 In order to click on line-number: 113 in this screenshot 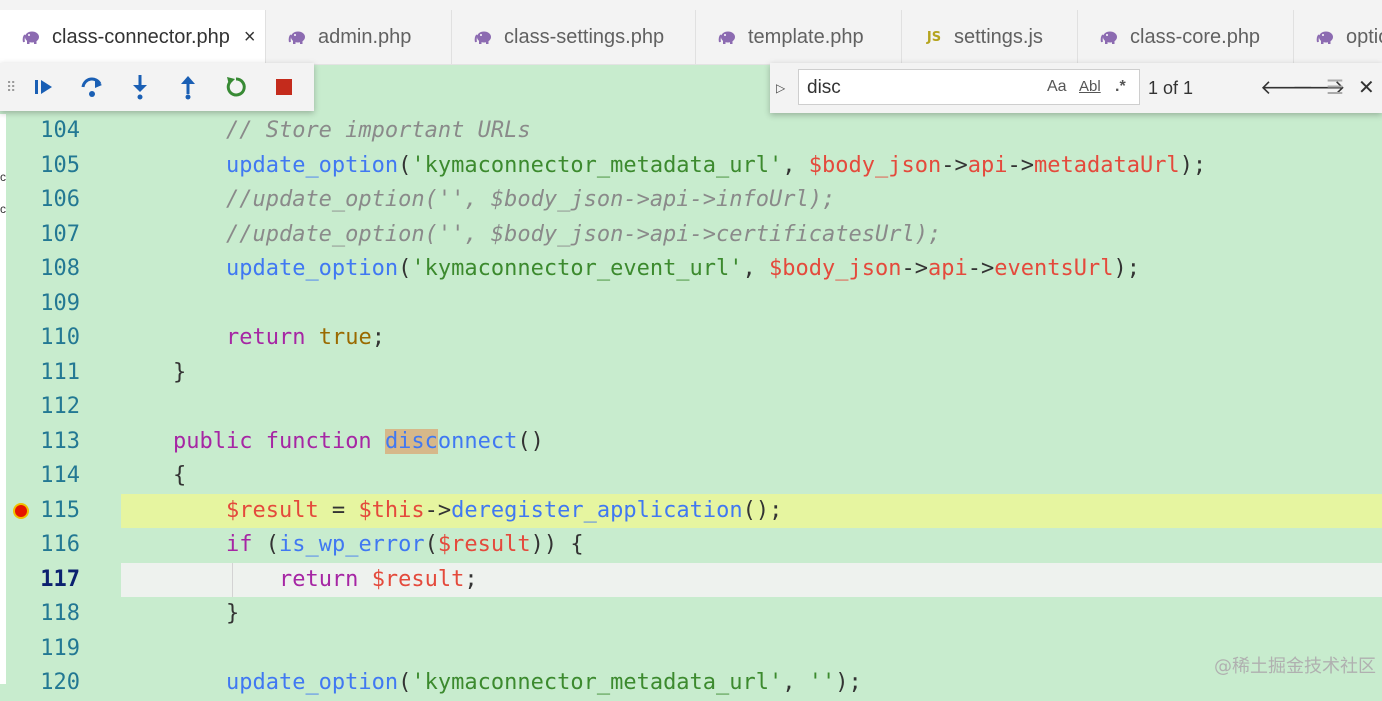, I will do `click(60, 441)`.